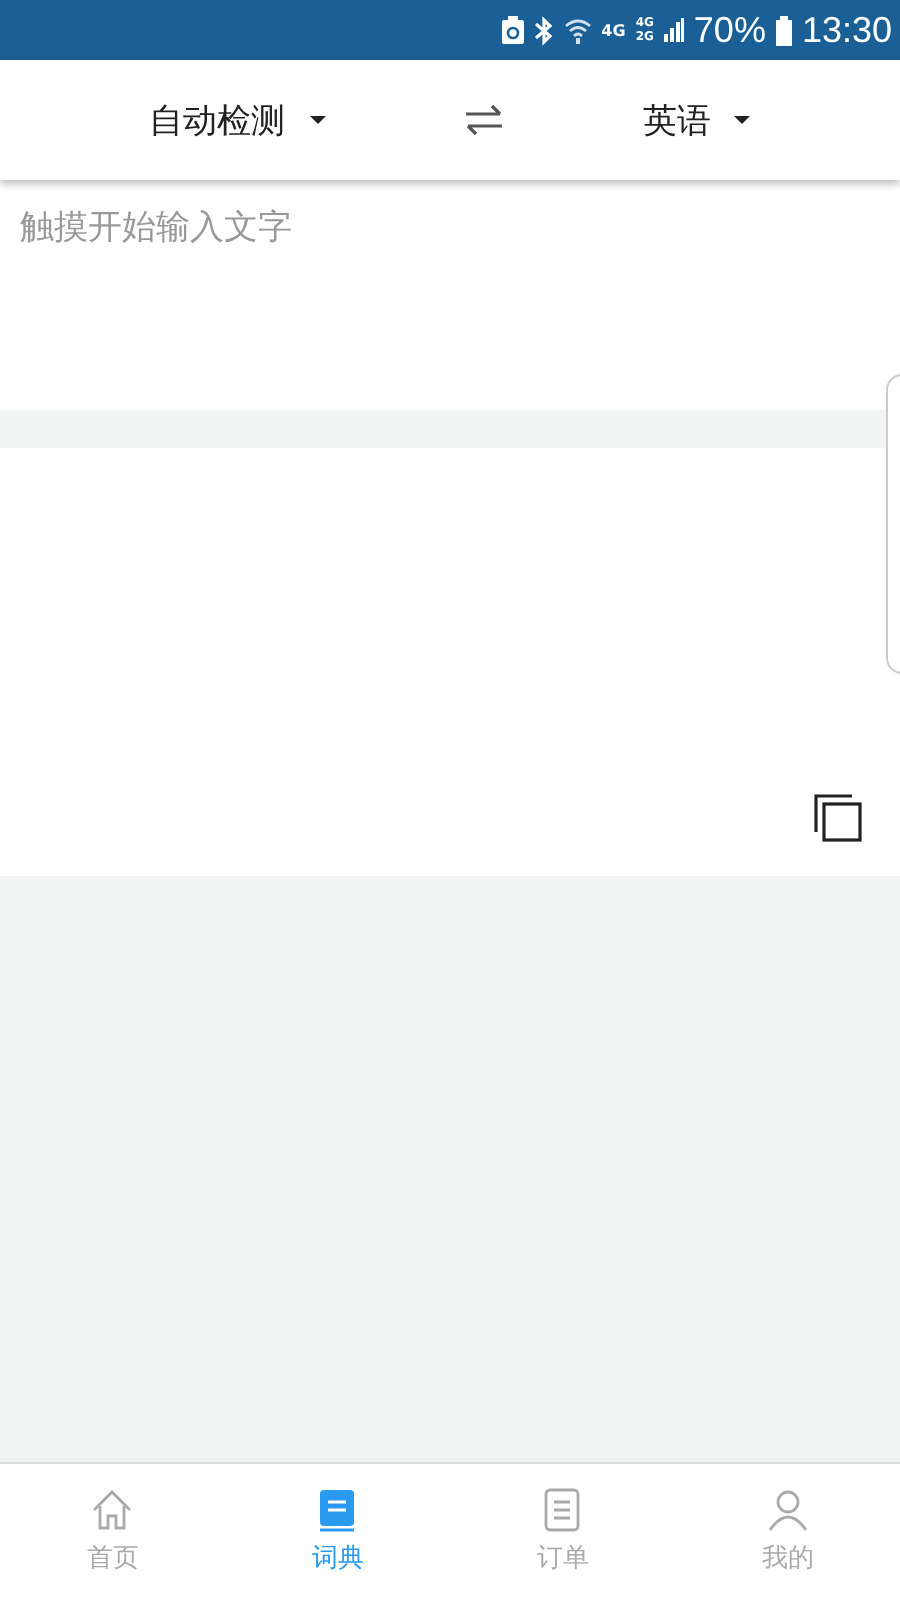 The height and width of the screenshot is (1600, 900). I want to click on signal-icon, so click(673, 30).